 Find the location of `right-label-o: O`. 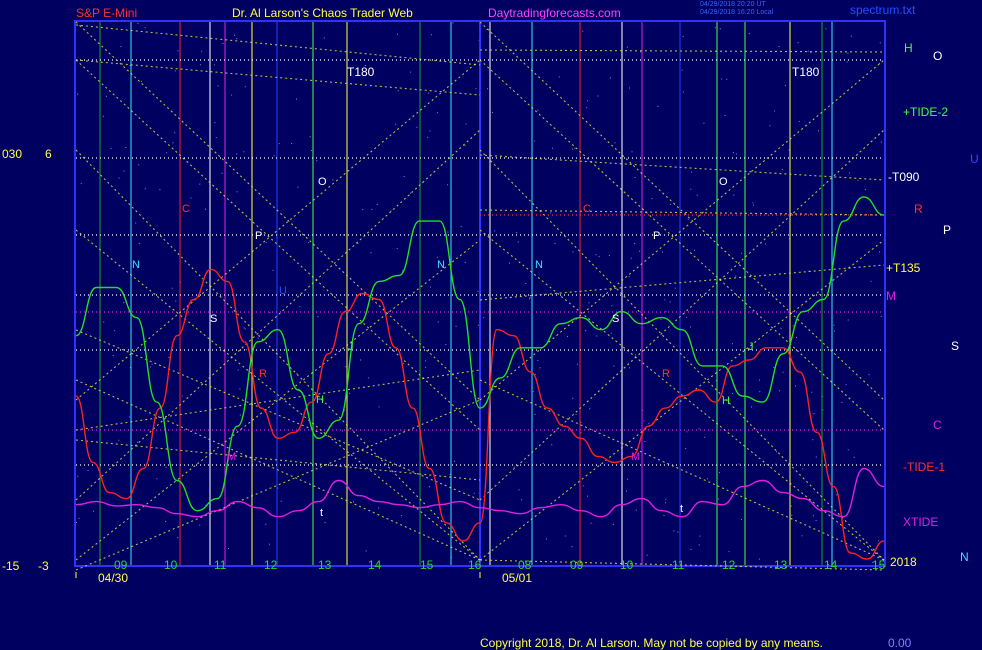

right-label-o: O is located at coordinates (937, 56).